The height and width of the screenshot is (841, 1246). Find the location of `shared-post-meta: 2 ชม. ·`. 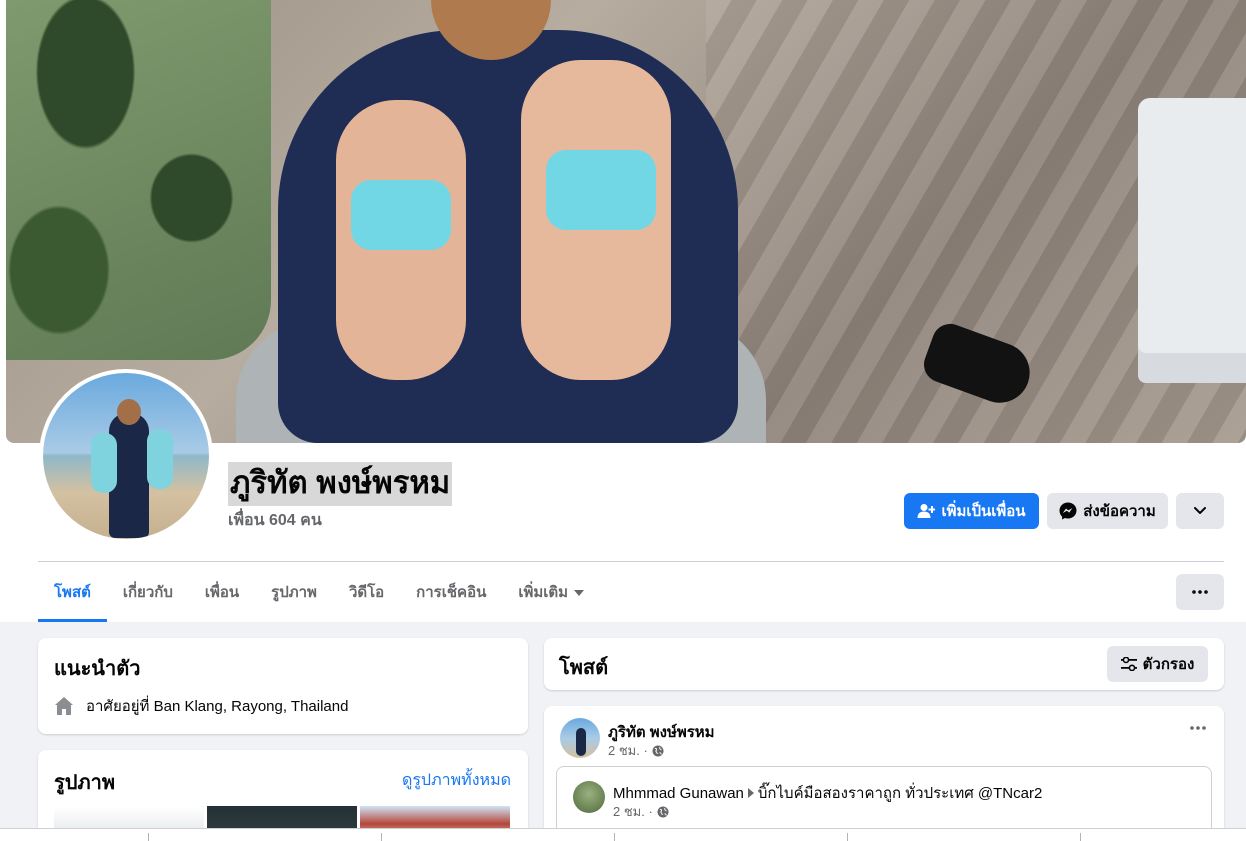

shared-post-meta: 2 ชม. · is located at coordinates (641, 811).